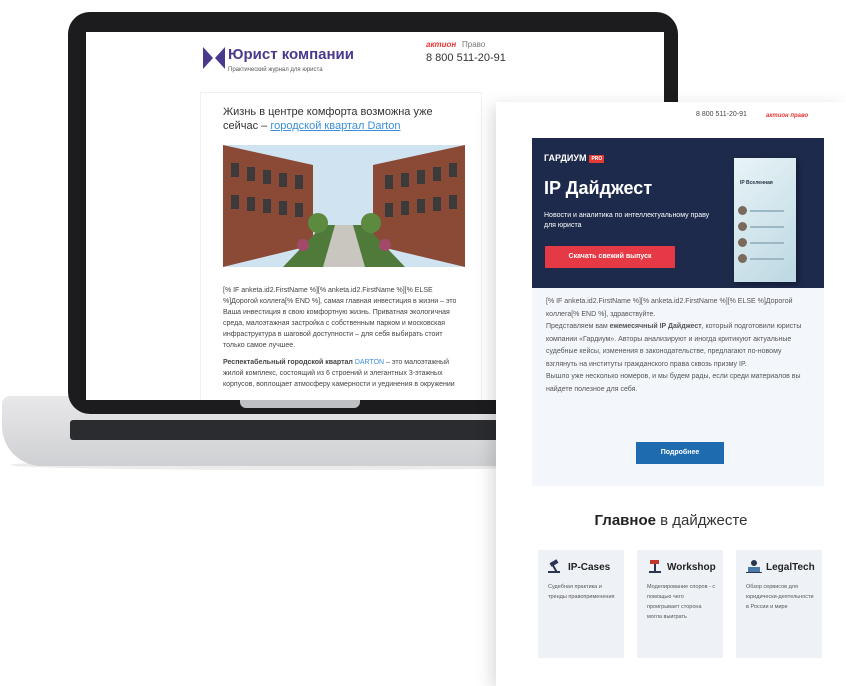  I want to click on brand-tagline: Практический журнал для юриста, so click(275, 70).